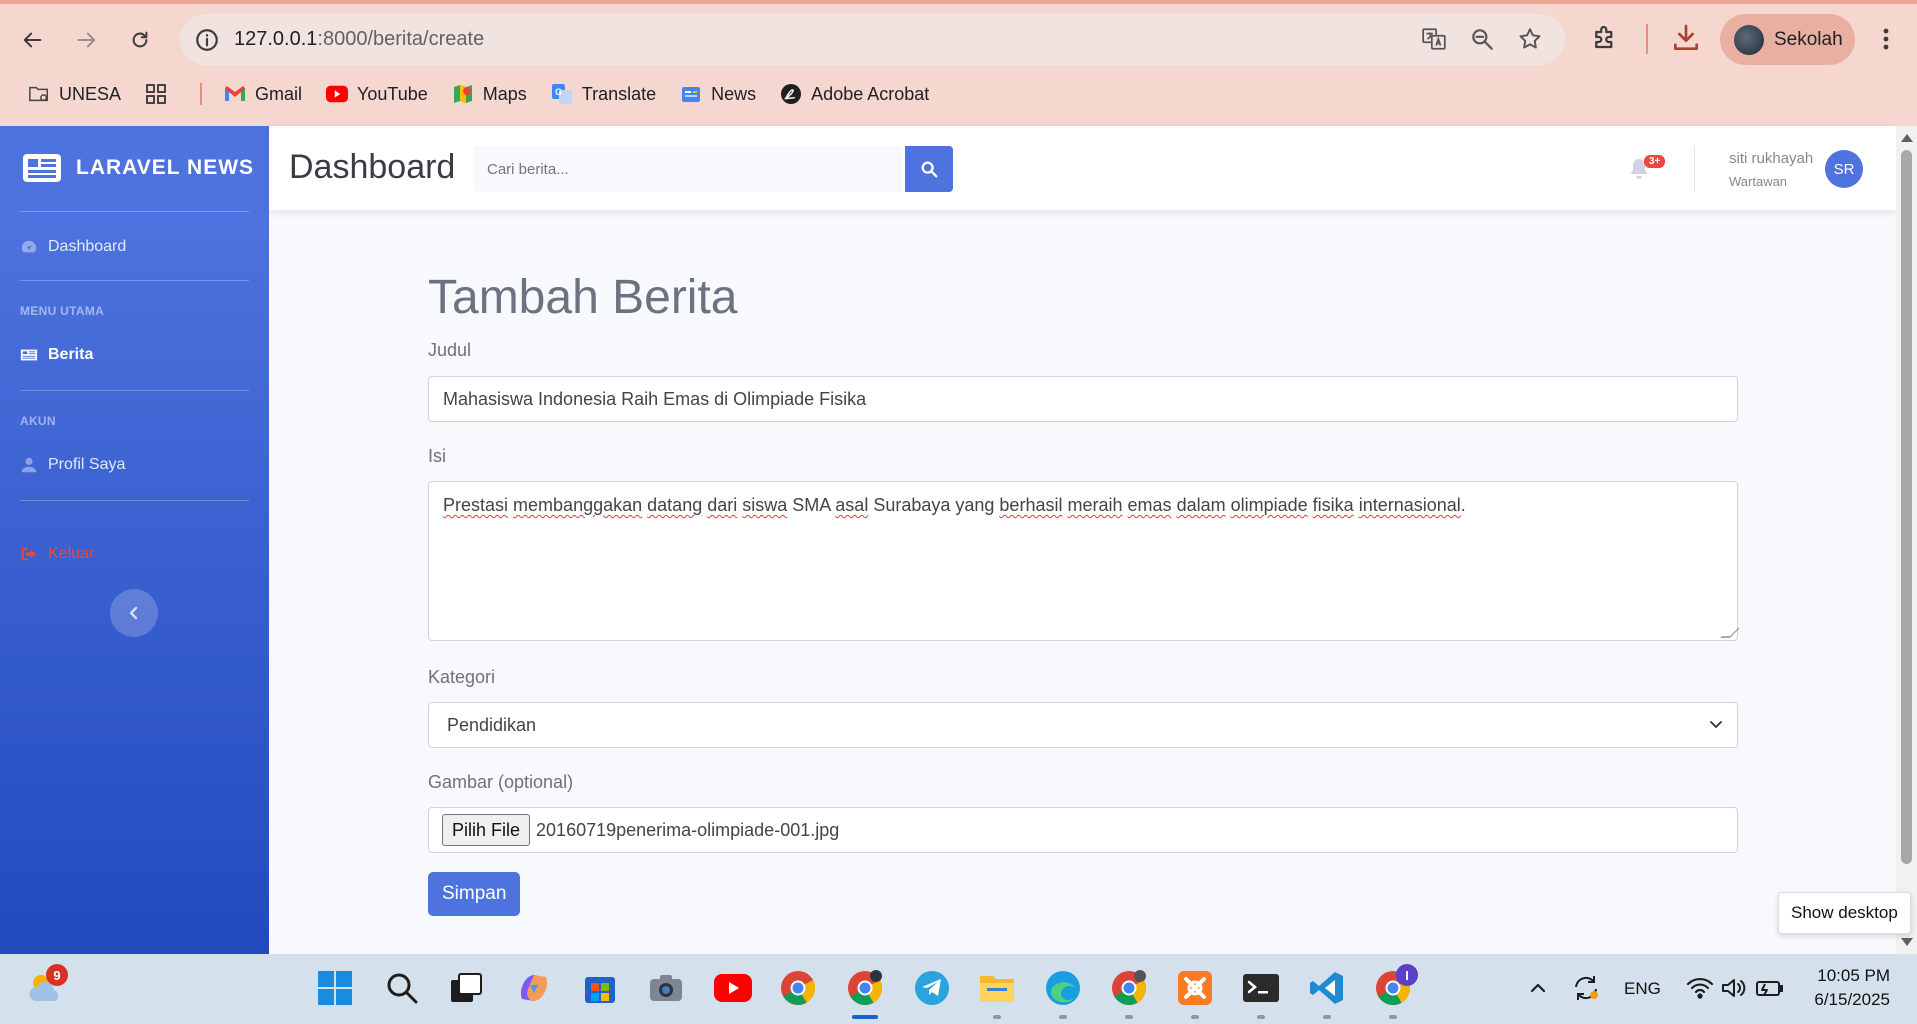 The width and height of the screenshot is (1917, 1024). I want to click on taskbar-search, so click(402, 988).